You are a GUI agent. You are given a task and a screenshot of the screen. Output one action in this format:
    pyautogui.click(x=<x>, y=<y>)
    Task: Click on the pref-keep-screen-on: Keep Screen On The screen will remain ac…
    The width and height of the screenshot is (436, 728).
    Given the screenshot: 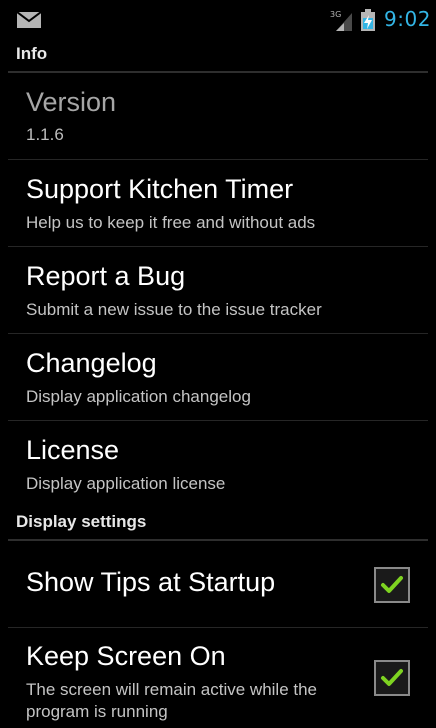 What is the action you would take?
    pyautogui.click(x=218, y=678)
    